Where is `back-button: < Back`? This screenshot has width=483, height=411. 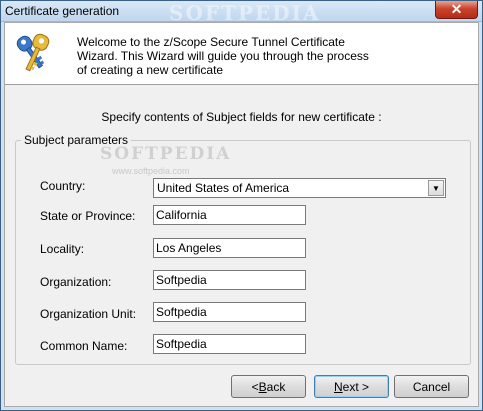 back-button: < Back is located at coordinates (268, 386).